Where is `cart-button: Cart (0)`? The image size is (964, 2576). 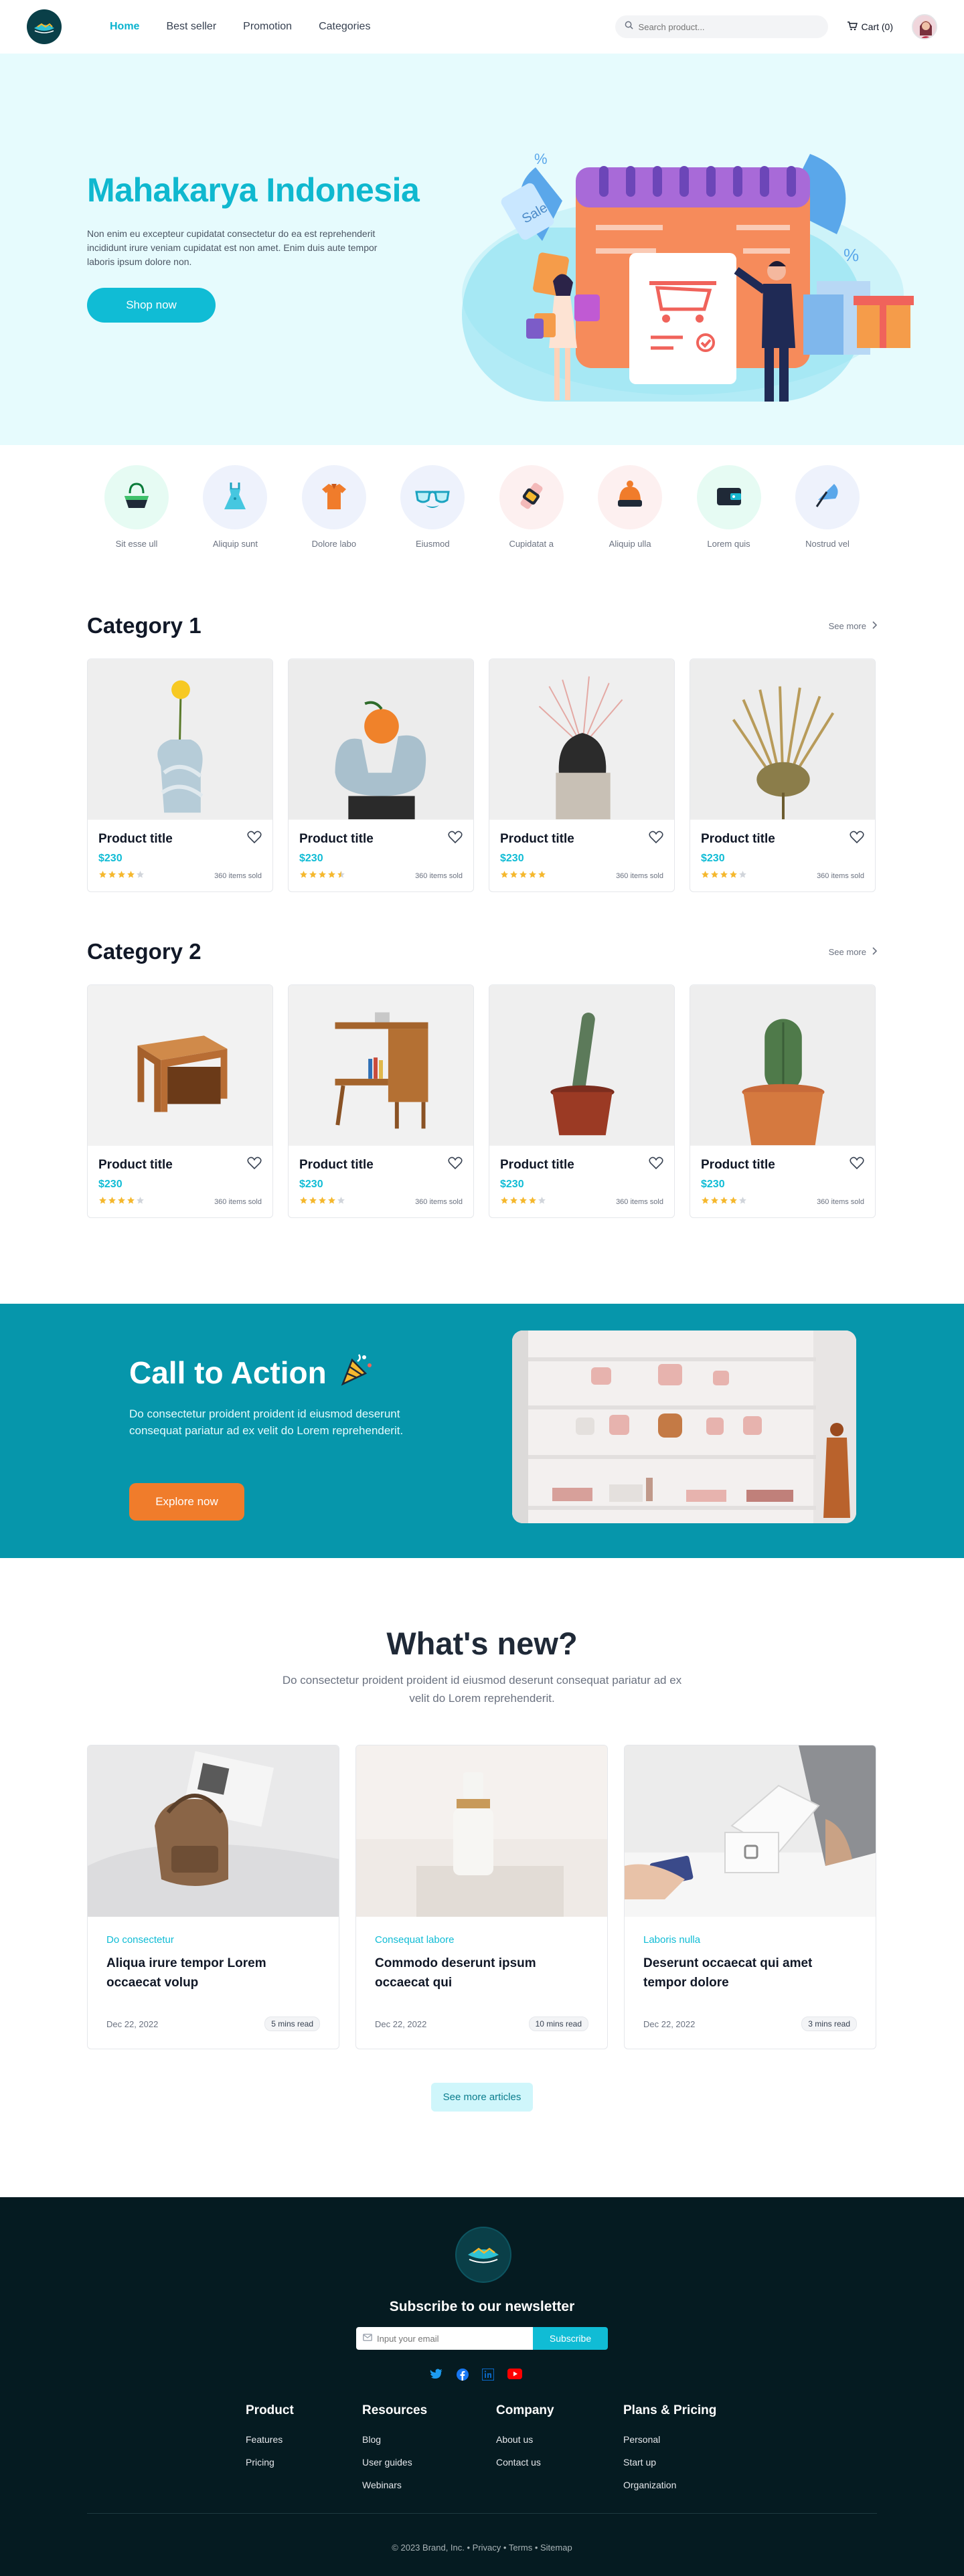 cart-button: Cart (0) is located at coordinates (870, 27).